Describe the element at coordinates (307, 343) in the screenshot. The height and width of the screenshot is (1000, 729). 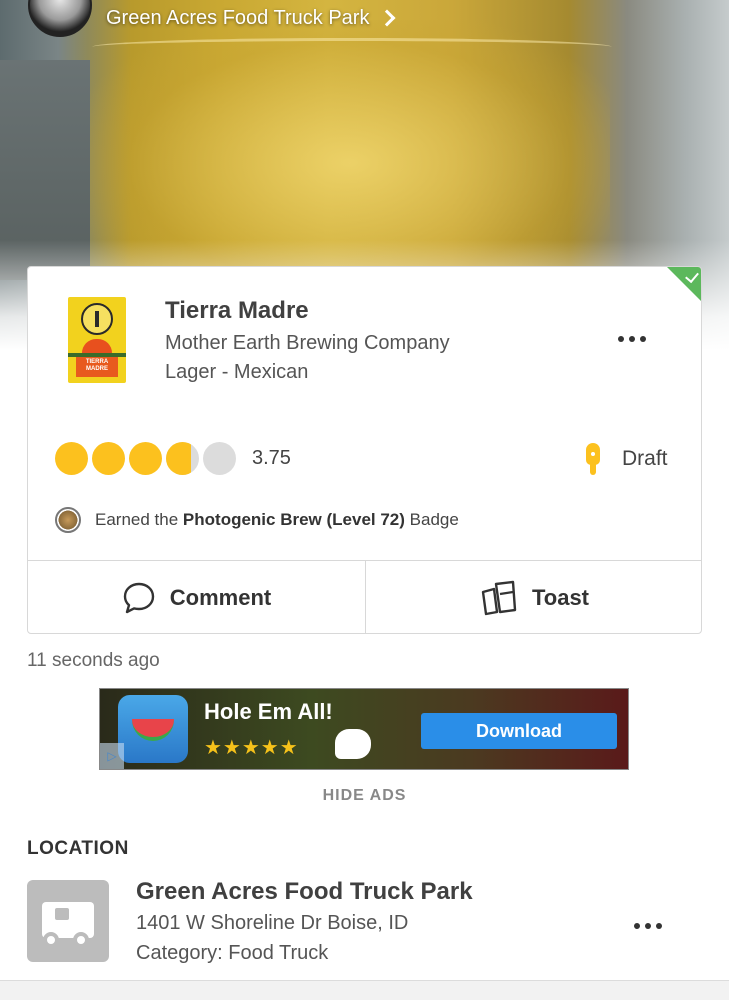
I see `brewery-name: Mother Earth Brewing Company` at that location.